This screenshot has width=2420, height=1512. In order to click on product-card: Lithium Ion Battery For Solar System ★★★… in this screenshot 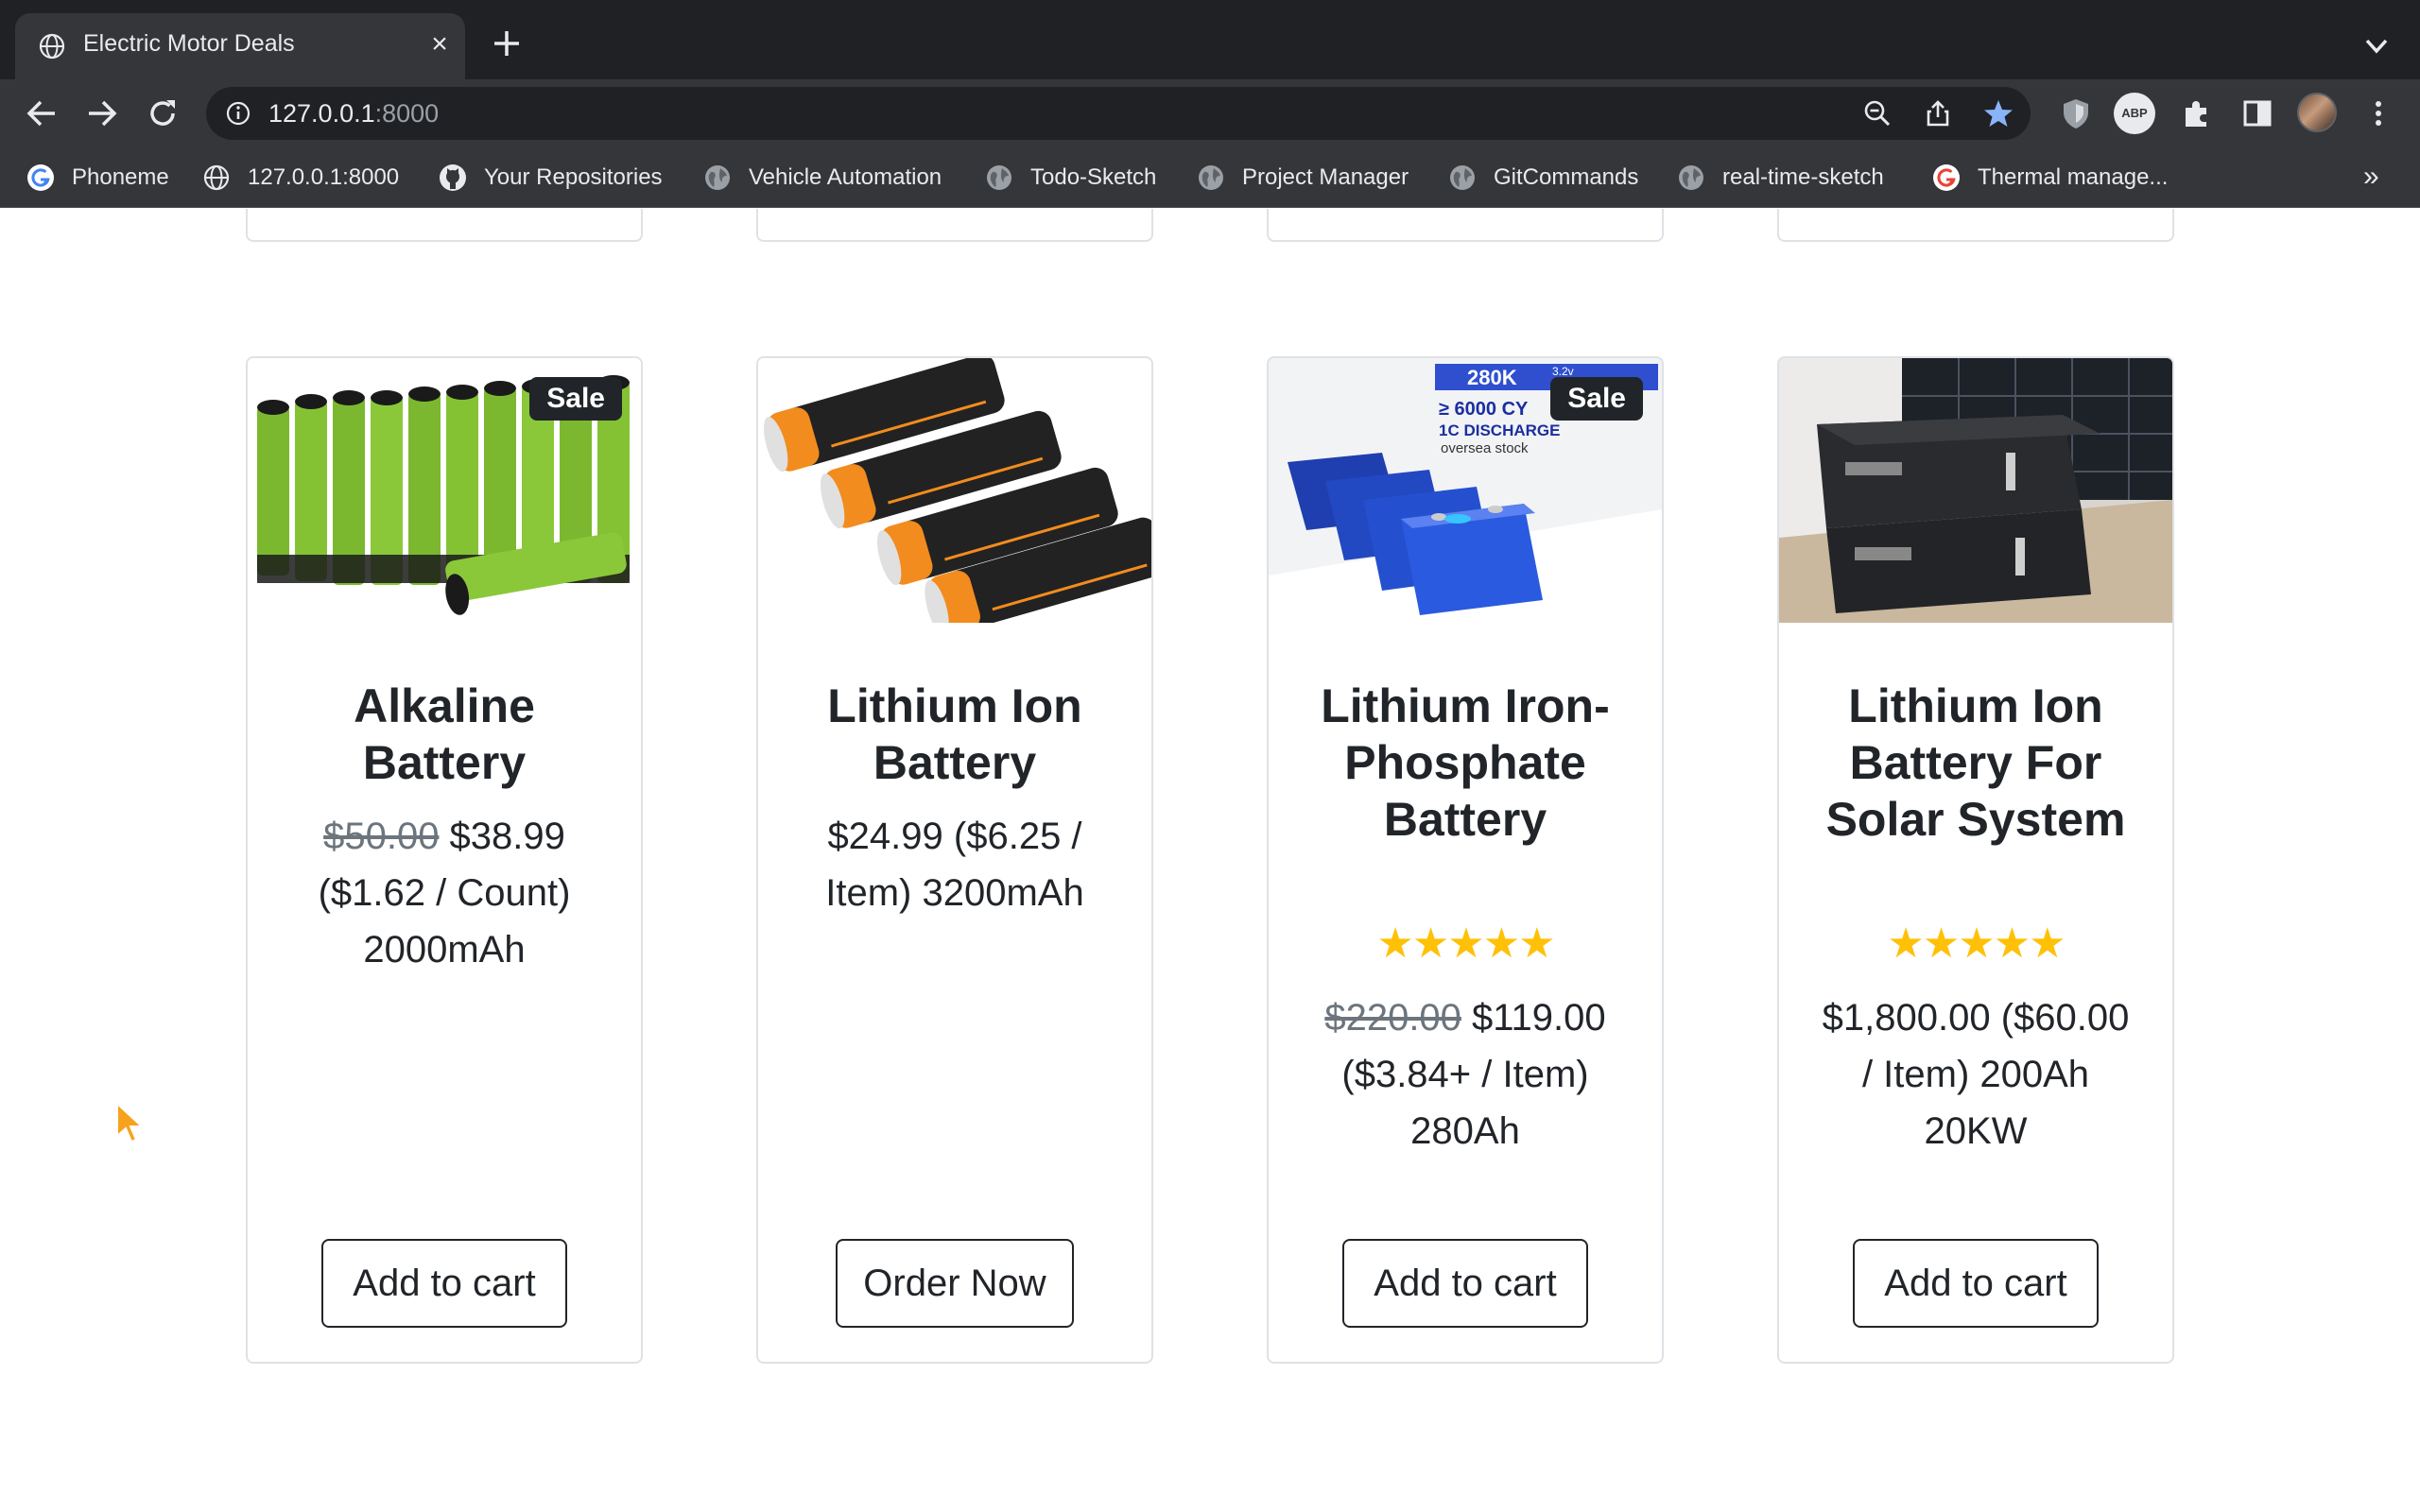, I will do `click(1975, 860)`.